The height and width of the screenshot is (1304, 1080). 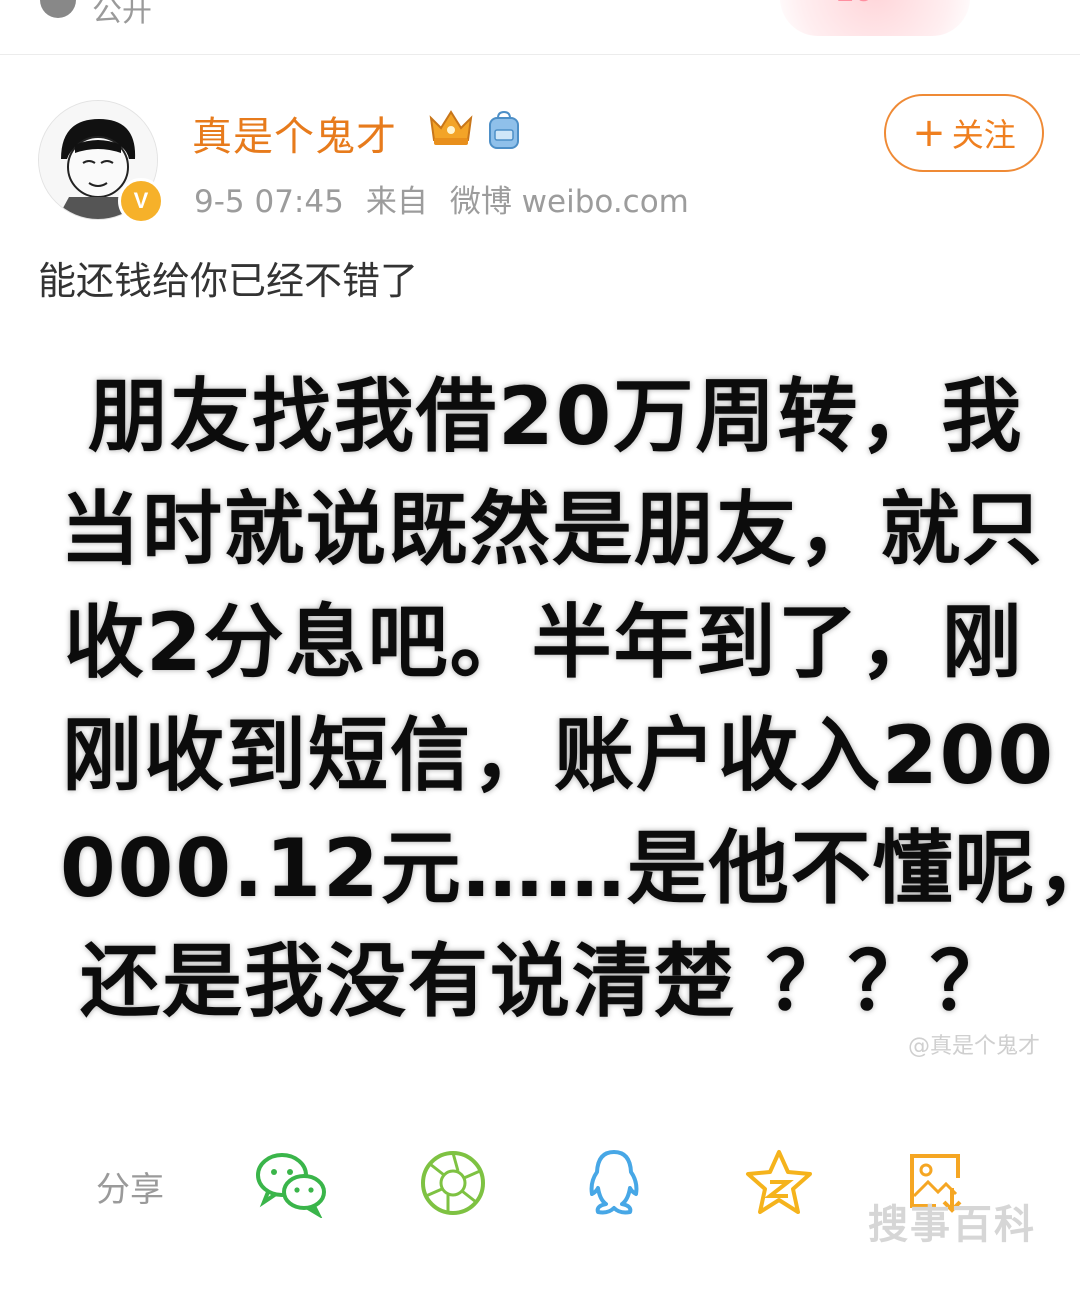 I want to click on username: 真是个鬼才, so click(x=294, y=133).